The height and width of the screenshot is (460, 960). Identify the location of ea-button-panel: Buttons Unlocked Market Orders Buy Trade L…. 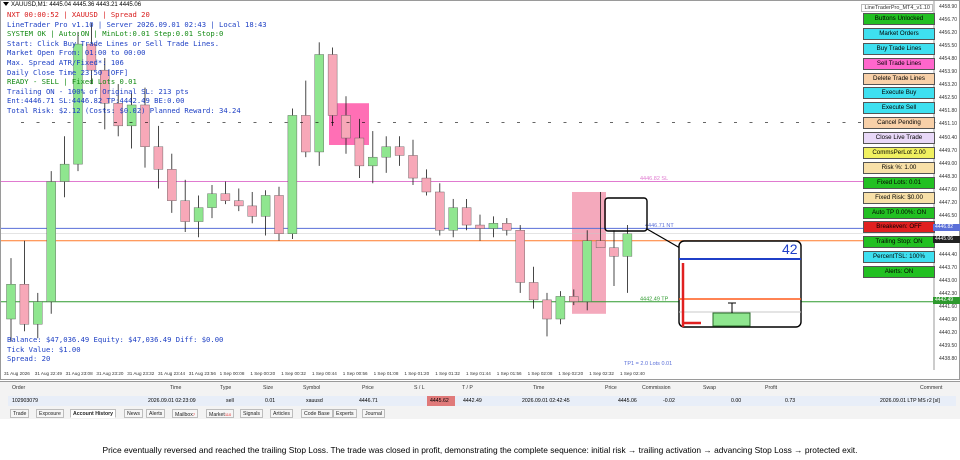
(899, 147).